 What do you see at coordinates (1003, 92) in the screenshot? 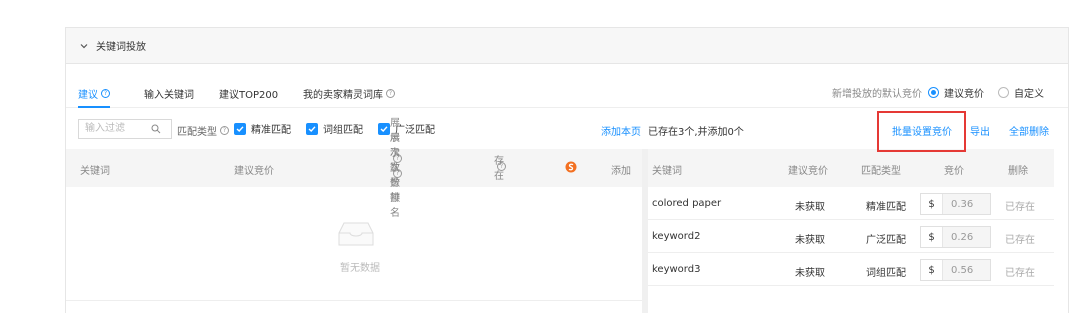
I see `radio-custom-bid` at bounding box center [1003, 92].